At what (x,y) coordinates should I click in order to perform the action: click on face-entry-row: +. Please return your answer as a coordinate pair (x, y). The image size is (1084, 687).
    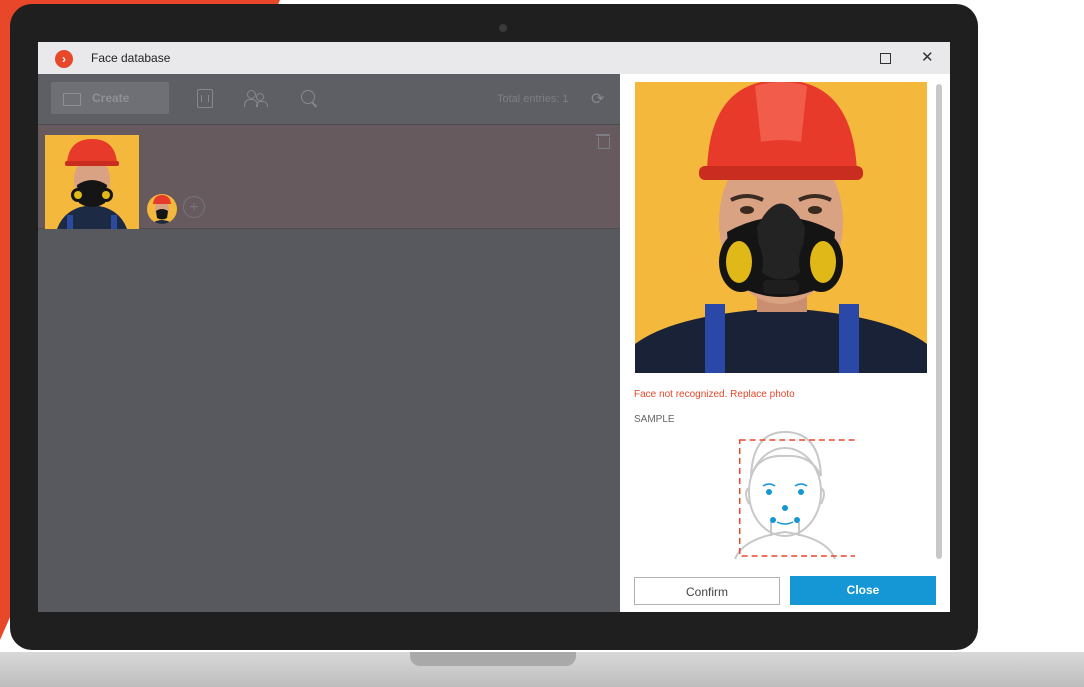
    Looking at the image, I should click on (329, 177).